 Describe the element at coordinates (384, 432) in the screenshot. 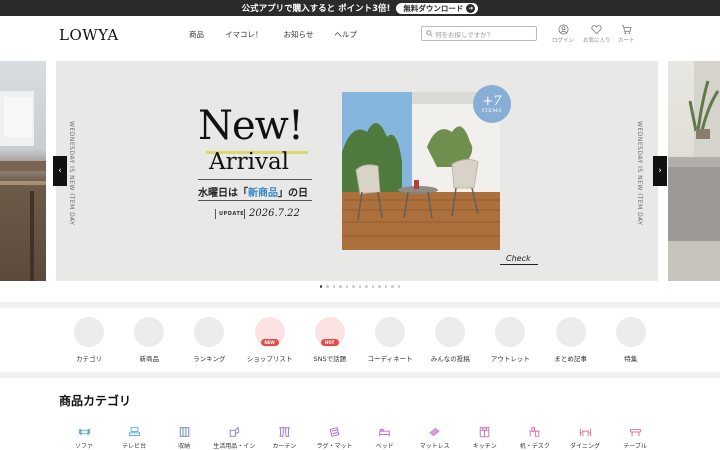

I see `bed-icon` at that location.